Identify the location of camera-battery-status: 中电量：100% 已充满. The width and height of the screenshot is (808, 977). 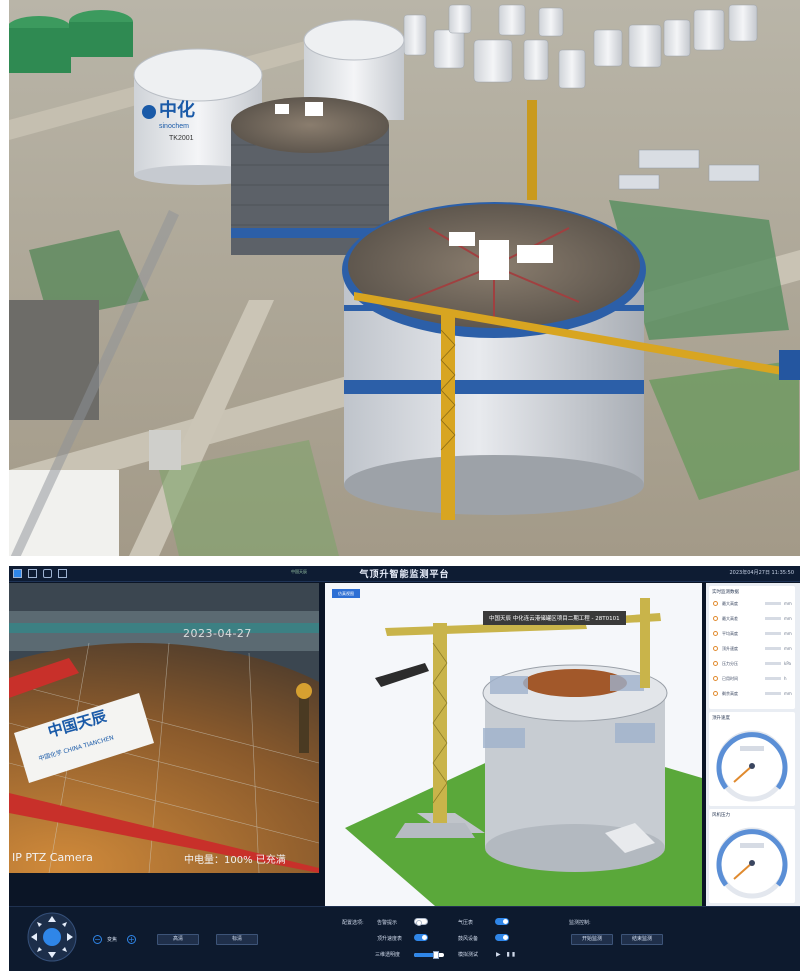
(235, 860).